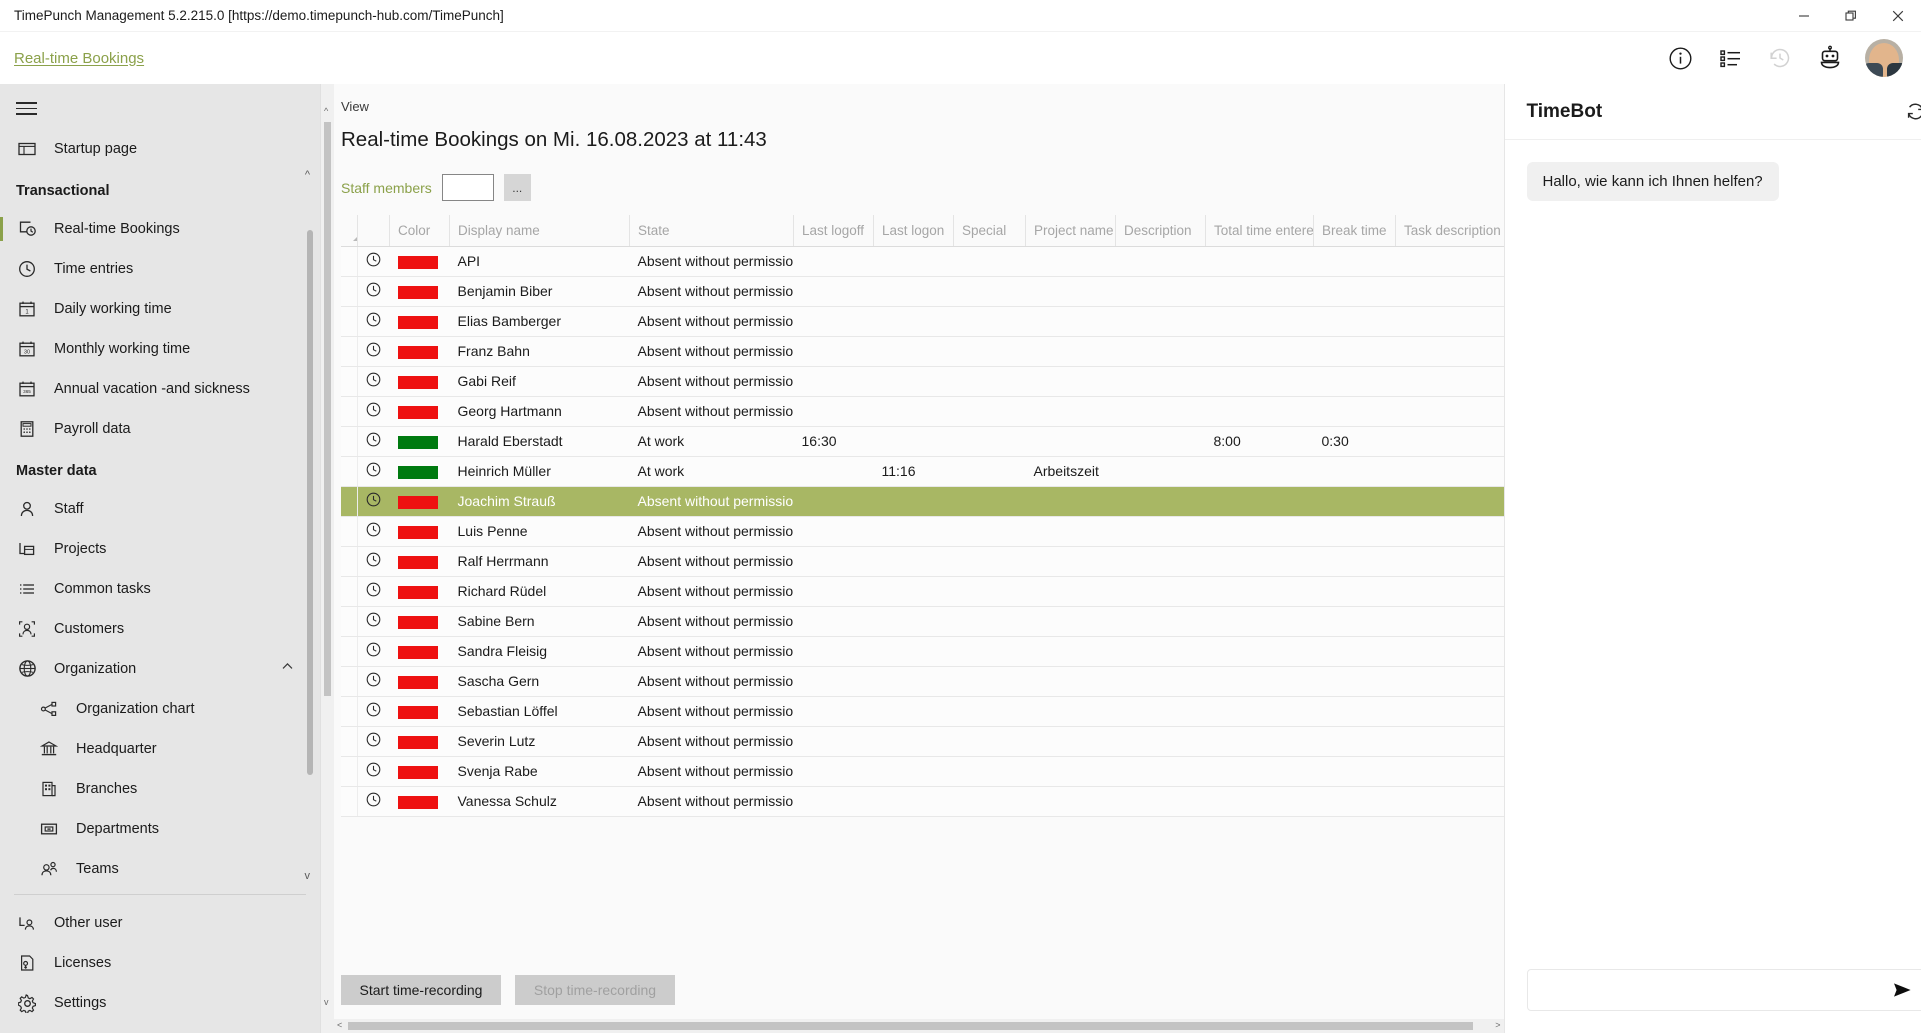  What do you see at coordinates (467, 187) in the screenshot?
I see `staff-members-input` at bounding box center [467, 187].